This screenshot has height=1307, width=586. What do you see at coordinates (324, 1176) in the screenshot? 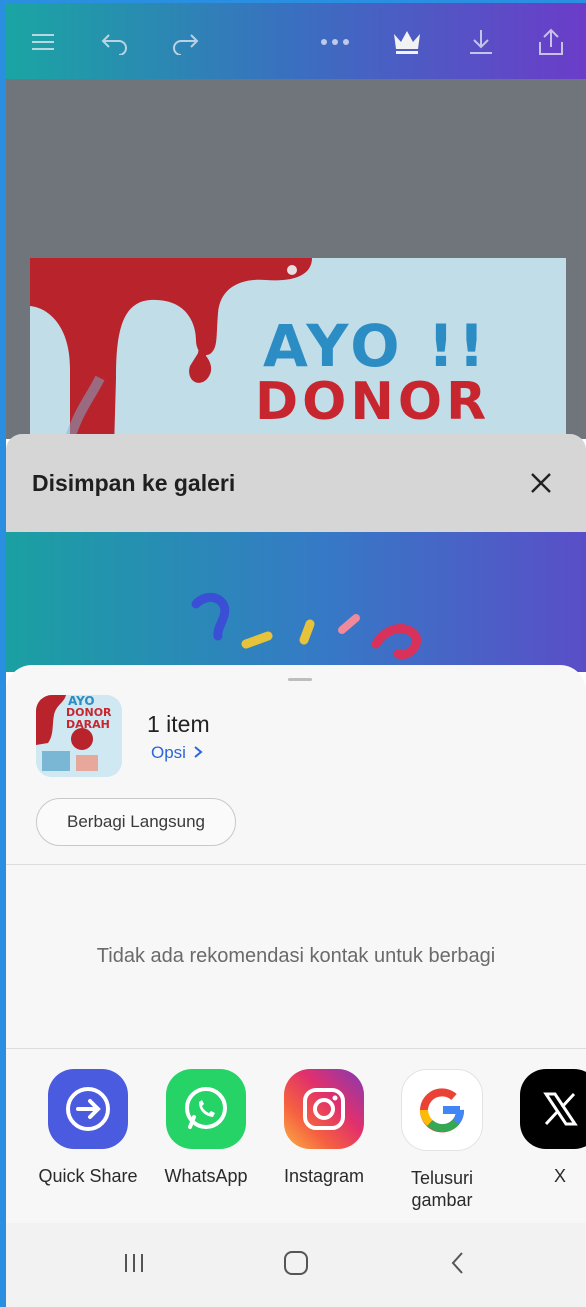
I see `app-label: Instagram` at bounding box center [324, 1176].